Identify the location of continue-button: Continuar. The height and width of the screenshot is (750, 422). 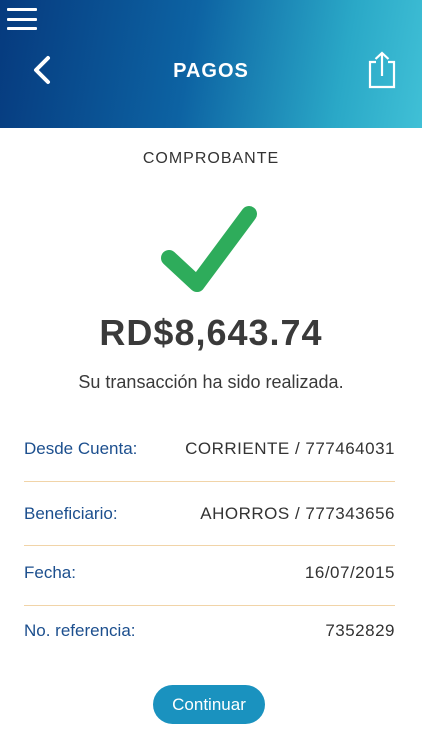
(209, 704).